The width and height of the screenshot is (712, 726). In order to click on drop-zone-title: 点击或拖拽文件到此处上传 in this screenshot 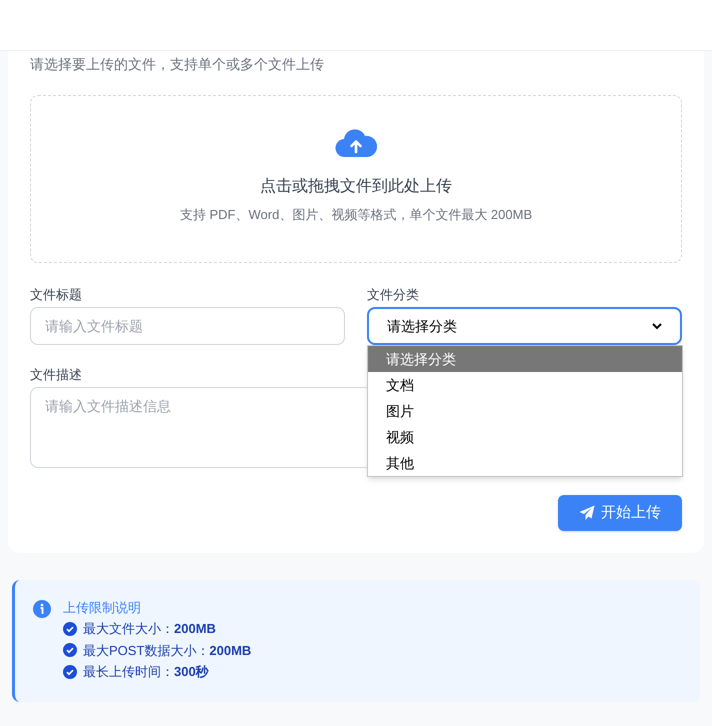, I will do `click(356, 186)`.